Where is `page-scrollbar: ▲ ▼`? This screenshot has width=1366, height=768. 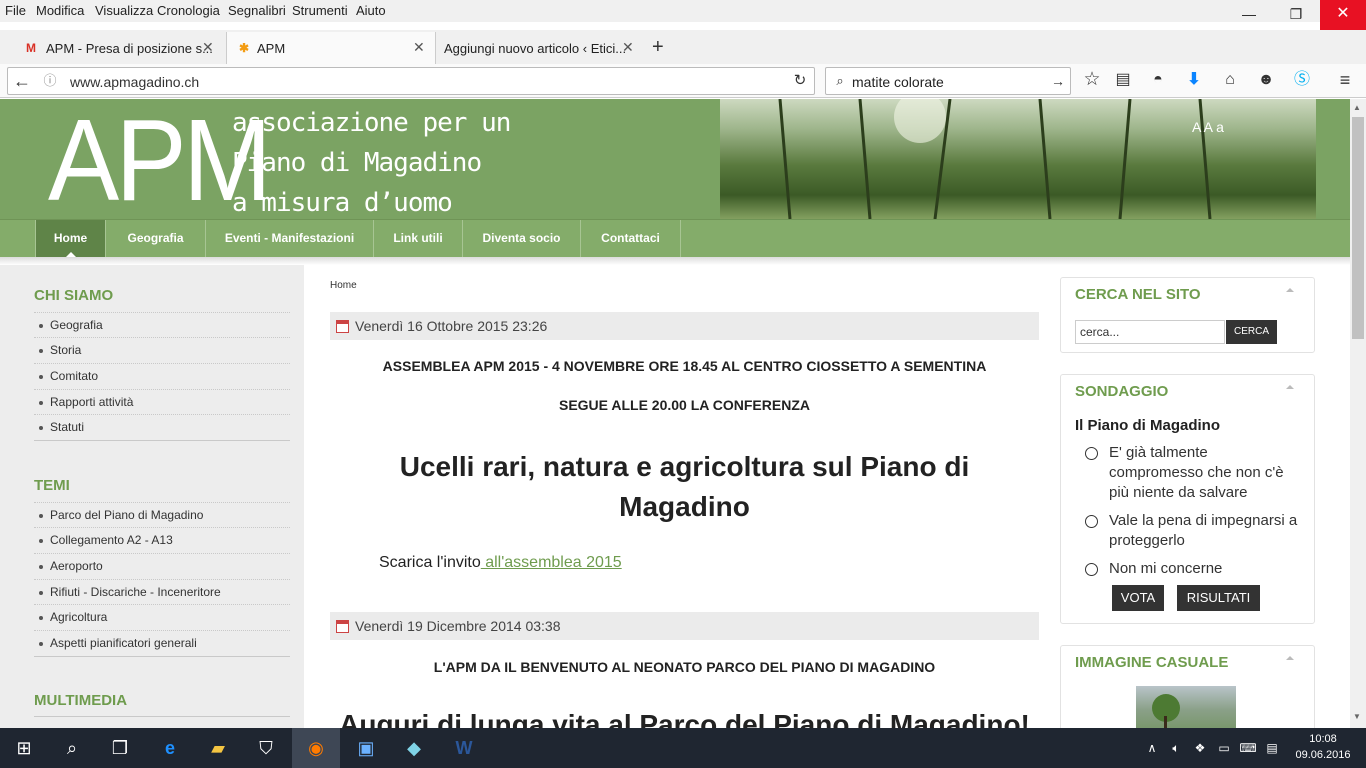 page-scrollbar: ▲ ▼ is located at coordinates (1358, 413).